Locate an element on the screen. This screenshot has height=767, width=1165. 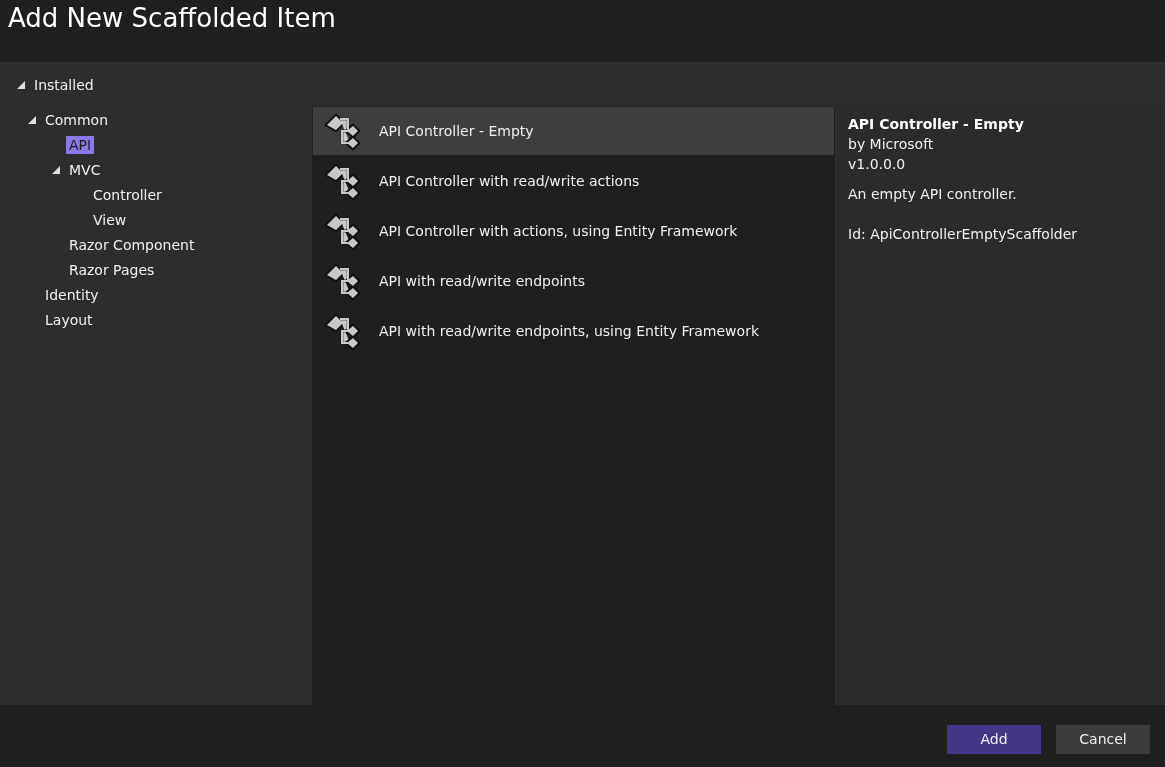
tree-item: Identity is located at coordinates (72, 294).